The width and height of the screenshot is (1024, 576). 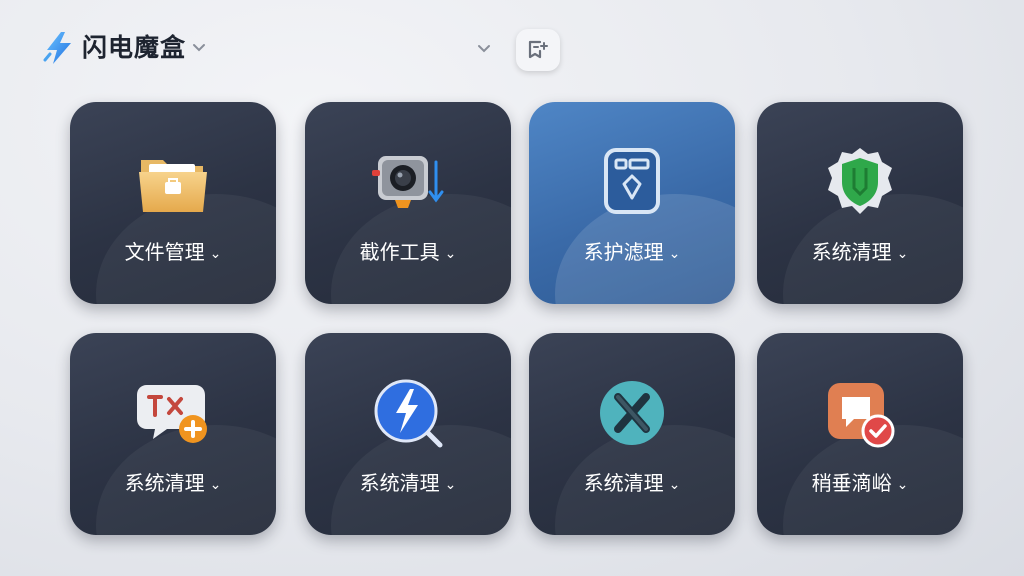 I want to click on tile-system-clean-3: 系统清理 ⌄, so click(x=408, y=434).